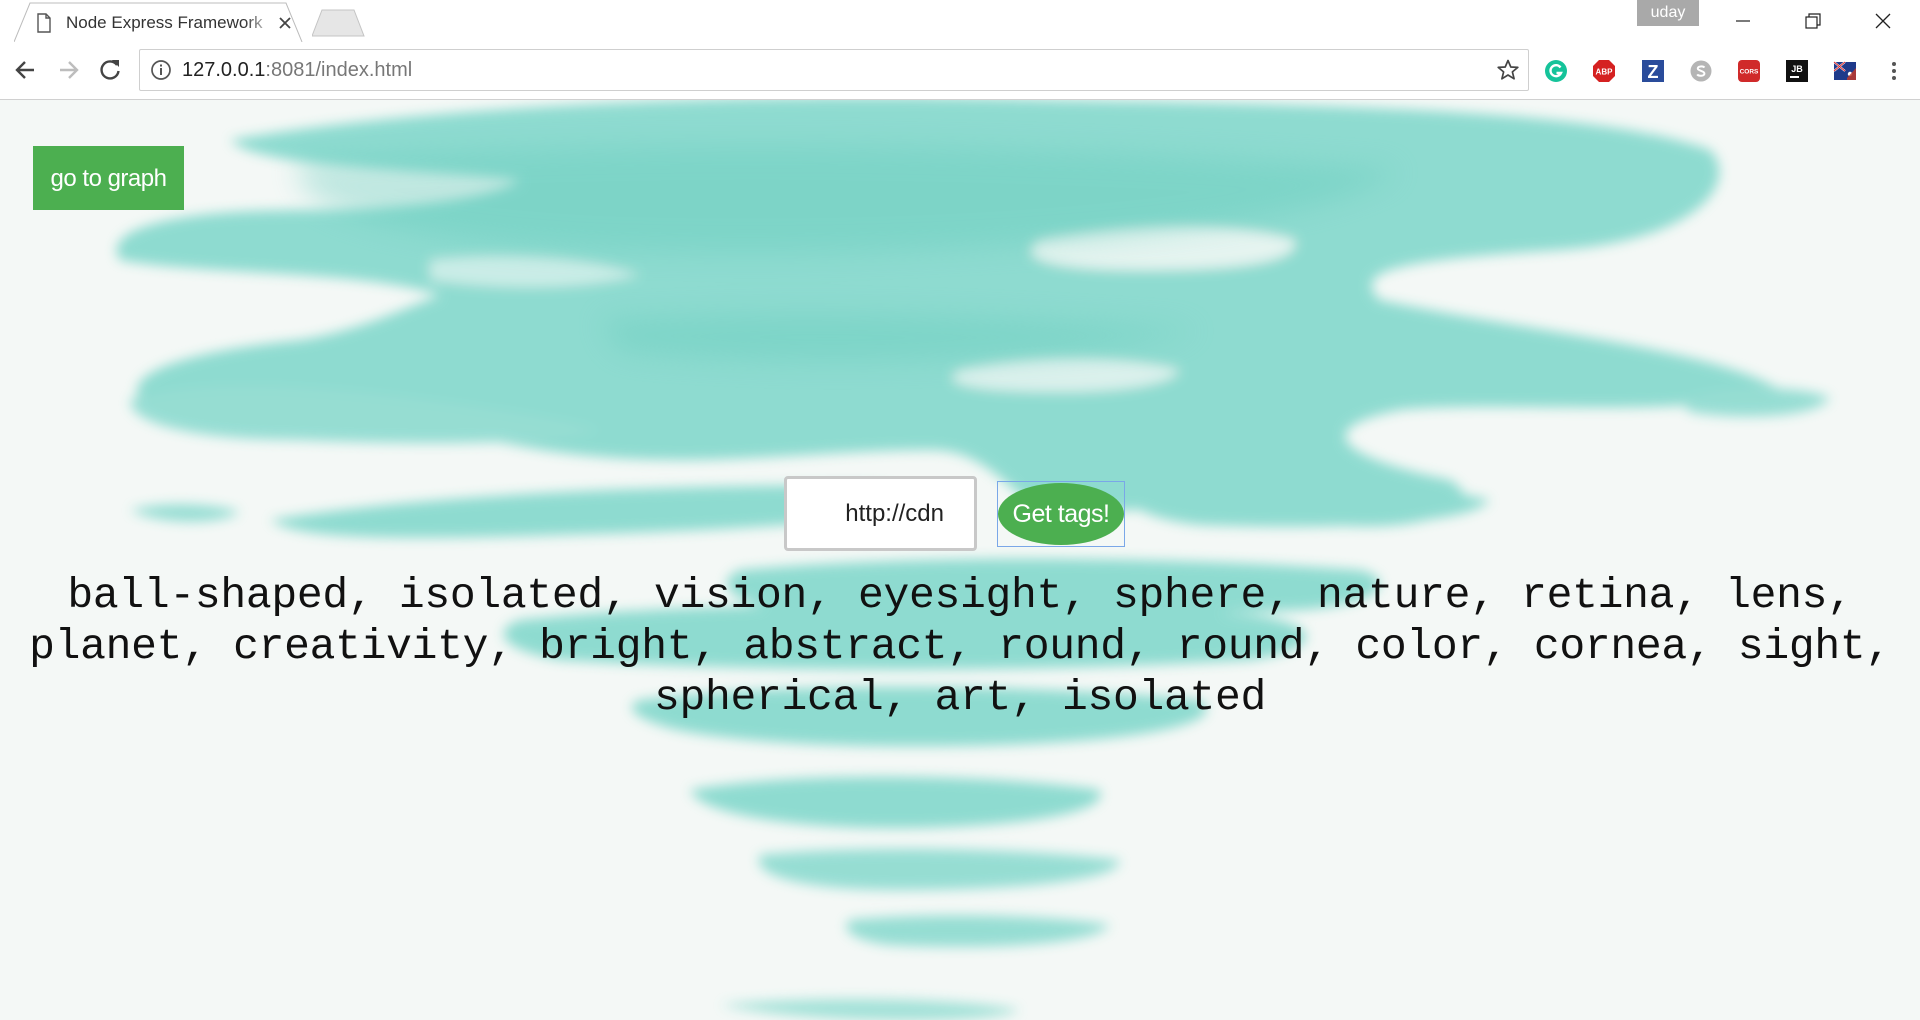  I want to click on get-tags-button: Get tags!, so click(1061, 514).